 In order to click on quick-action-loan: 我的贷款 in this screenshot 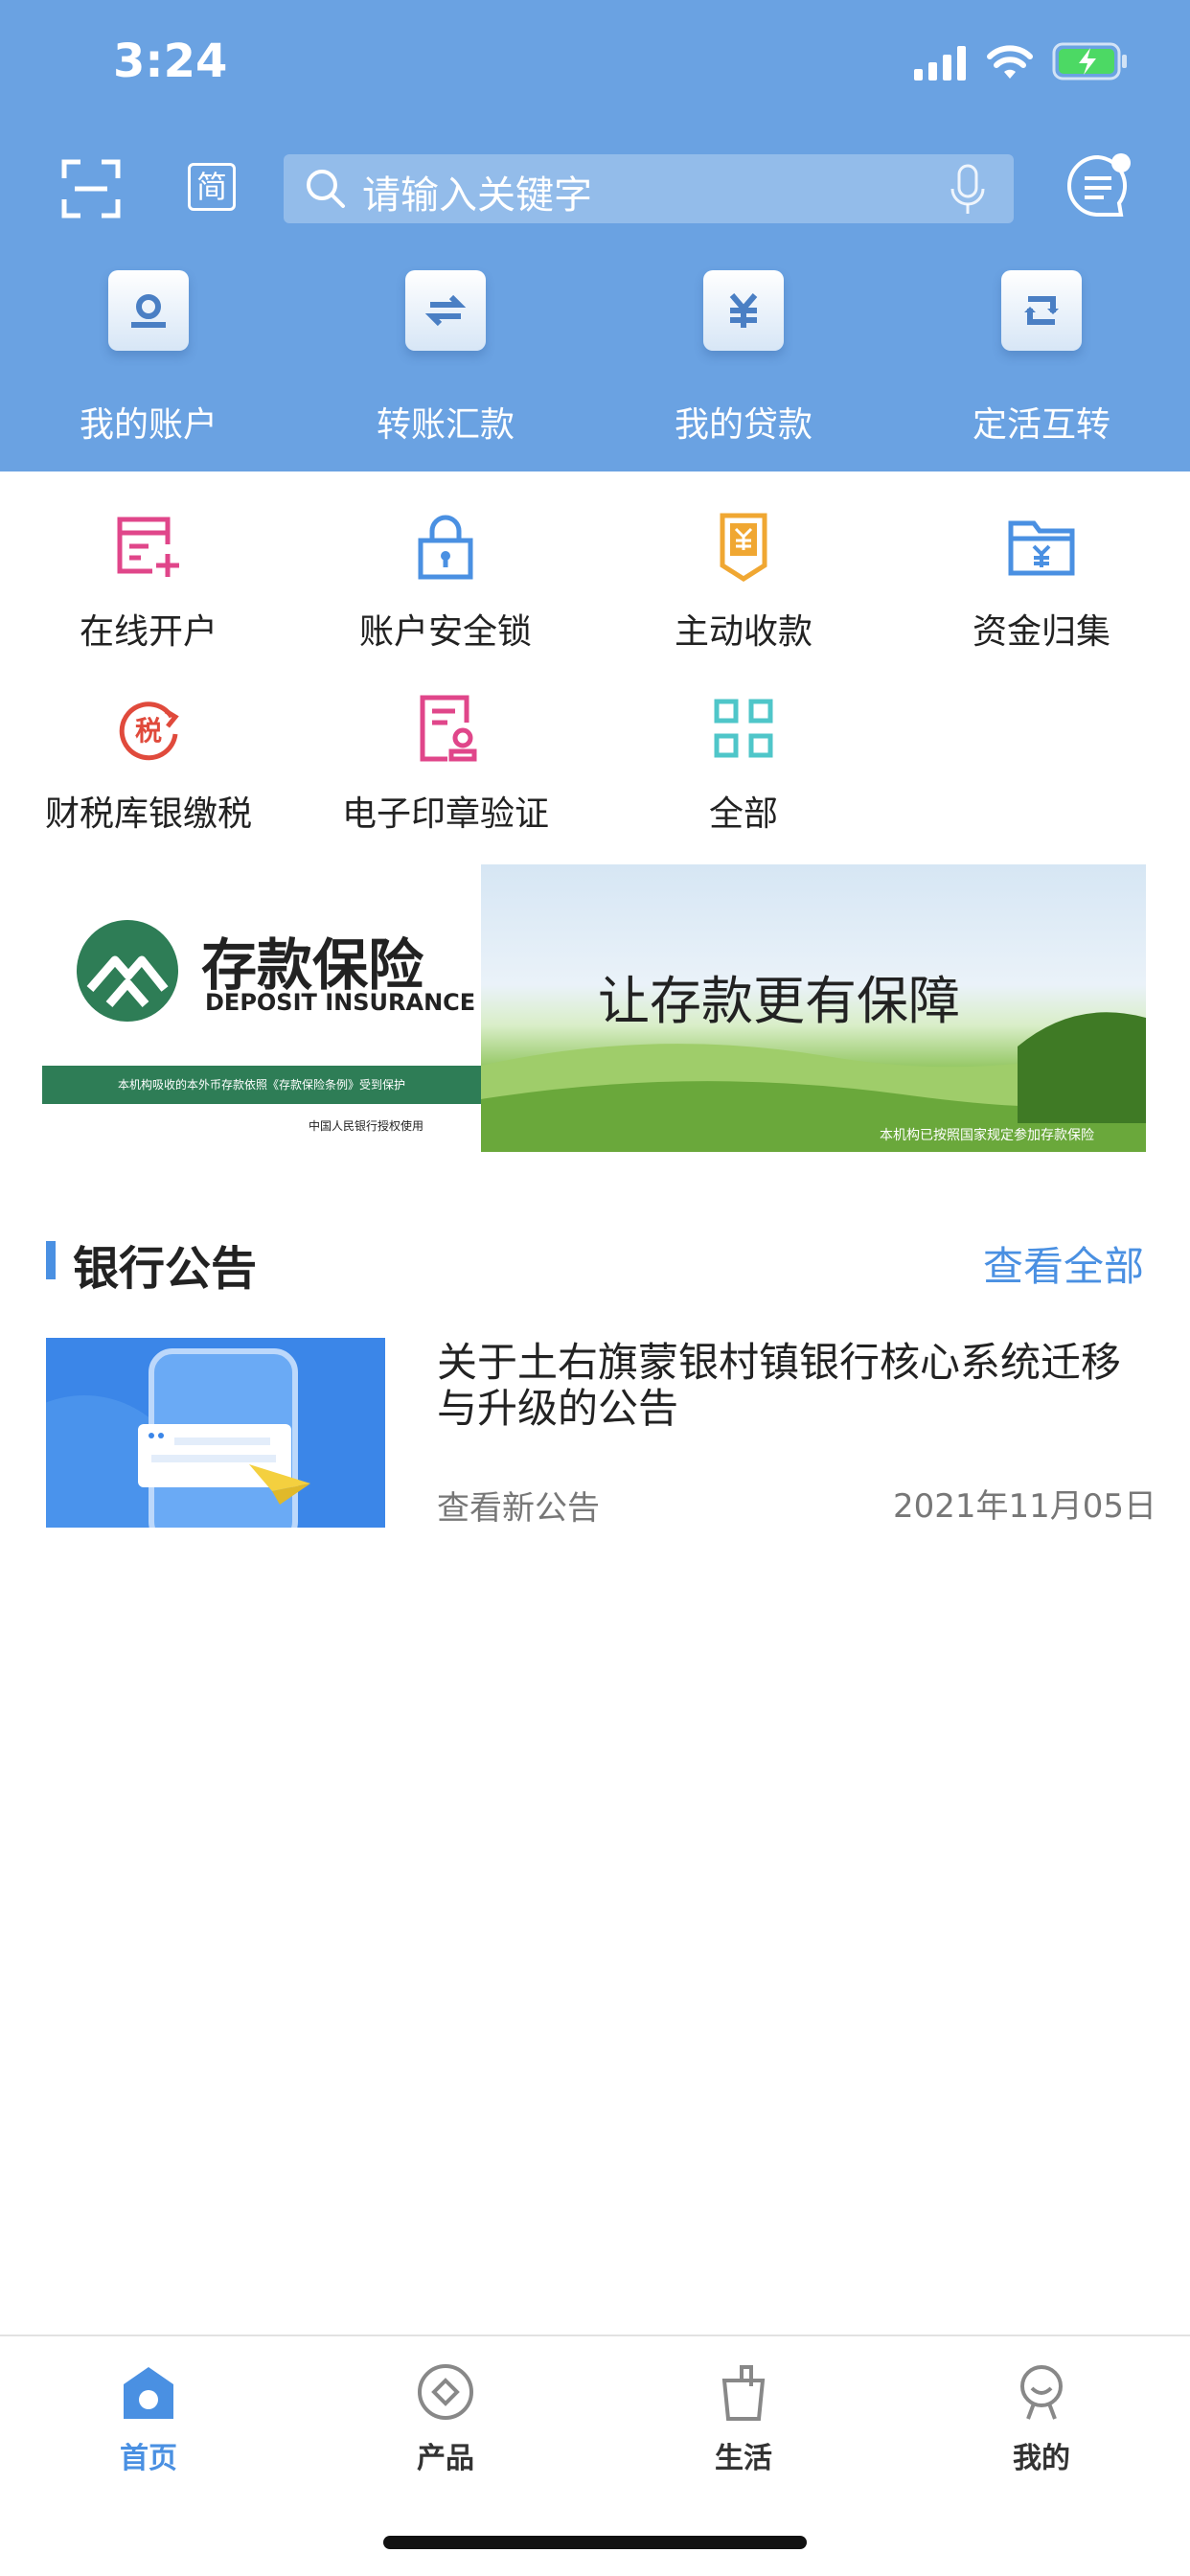, I will do `click(744, 358)`.